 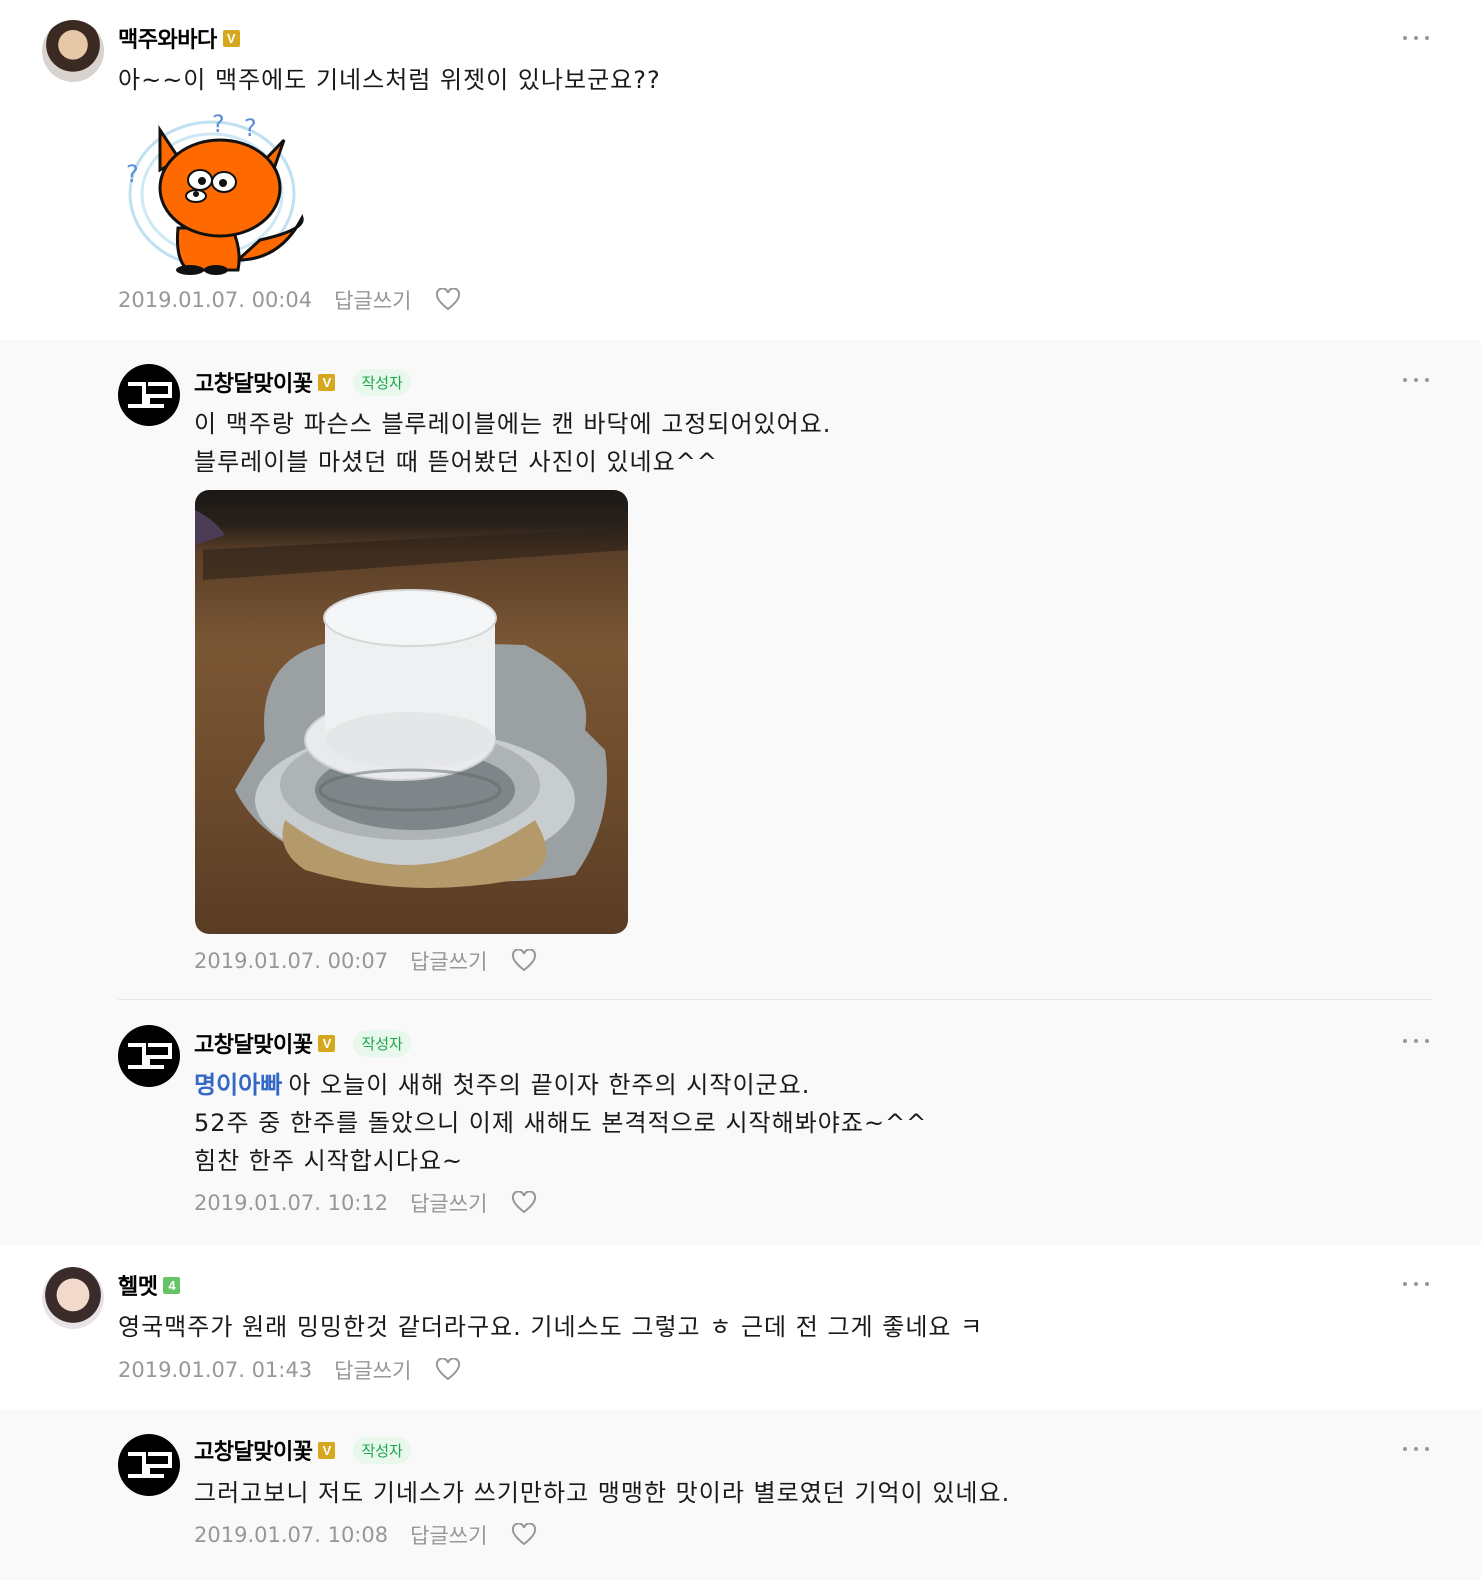 What do you see at coordinates (291, 961) in the screenshot?
I see `comment-date: 2019.01.07. 00:07` at bounding box center [291, 961].